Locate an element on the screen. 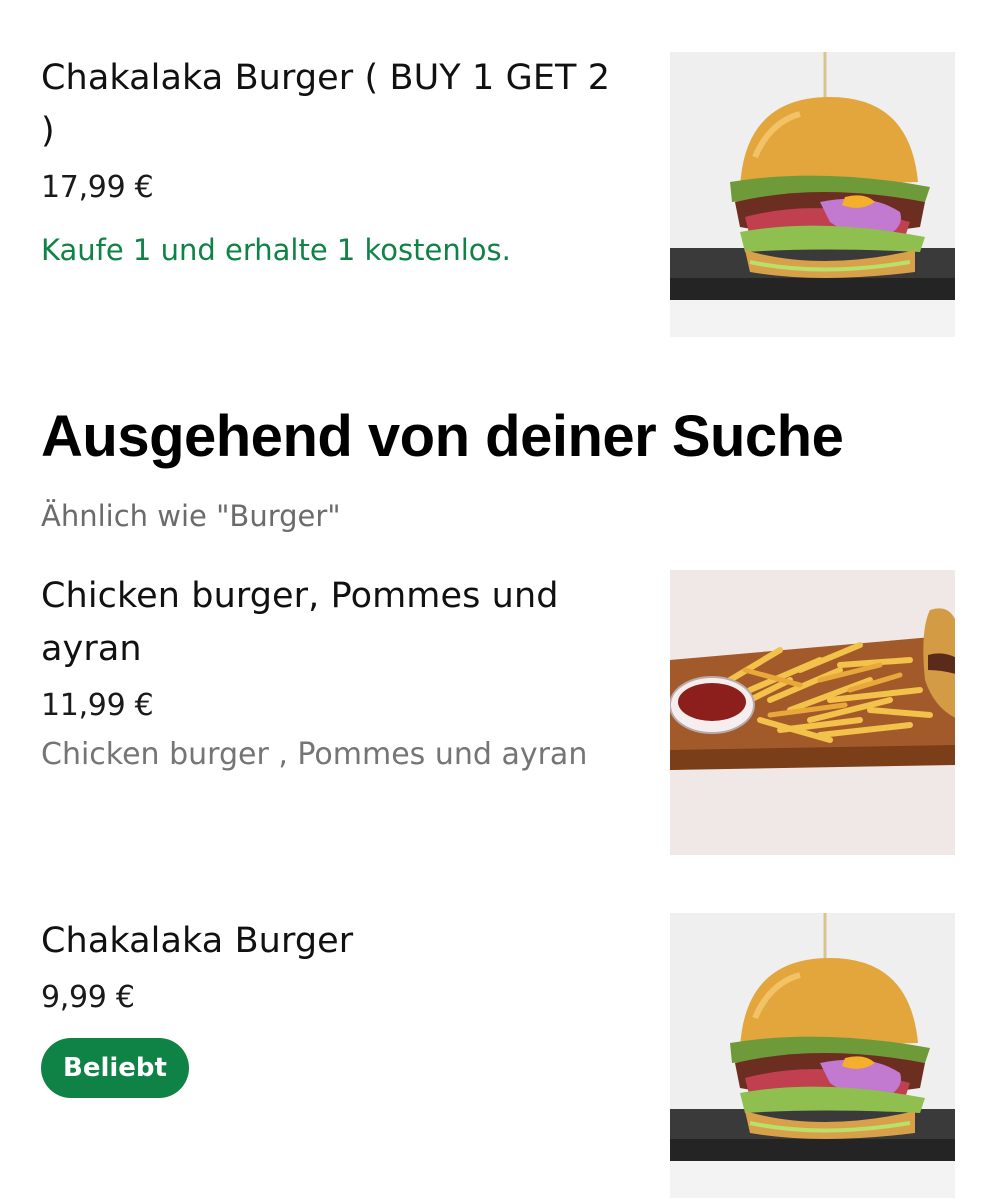  item-description: Chicken burger , Pommes und ayran is located at coordinates (314, 754).